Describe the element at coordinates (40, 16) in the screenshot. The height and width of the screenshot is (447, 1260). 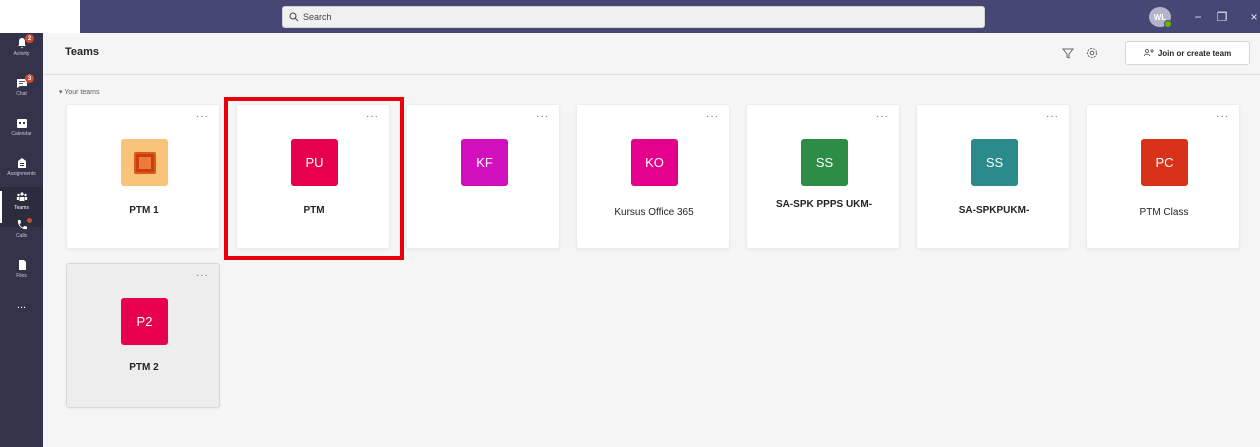
I see `title-bar-blank` at that location.